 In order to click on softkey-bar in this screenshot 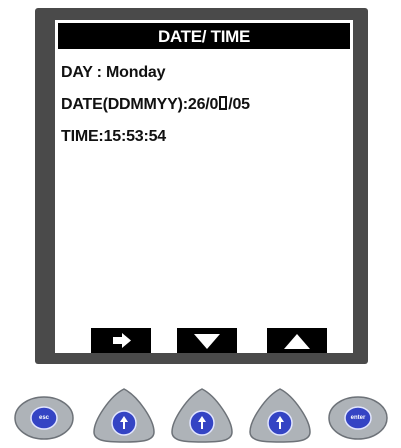, I will do `click(214, 340)`.